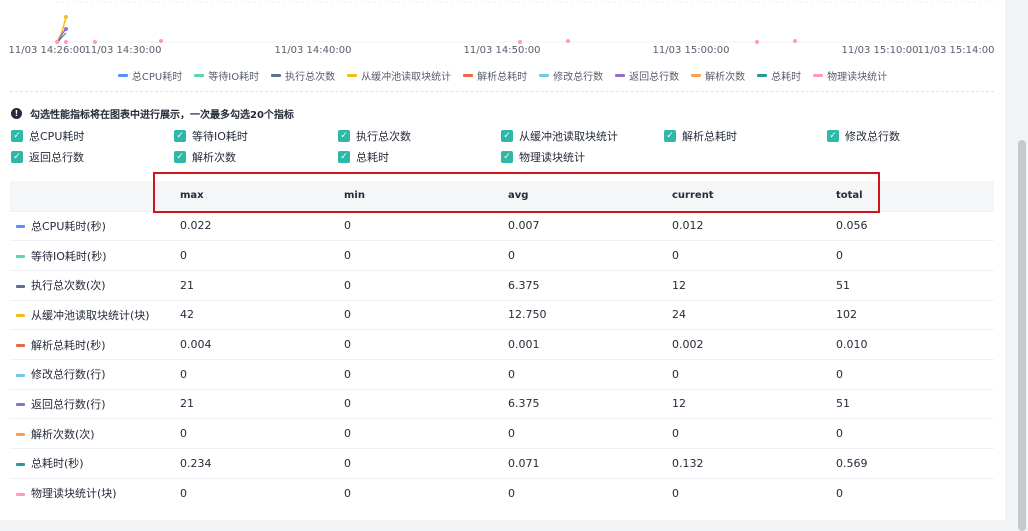 This screenshot has height=531, width=1028. What do you see at coordinates (57, 136) in the screenshot?
I see `metric-checkbox-label: 总CPU耗时` at bounding box center [57, 136].